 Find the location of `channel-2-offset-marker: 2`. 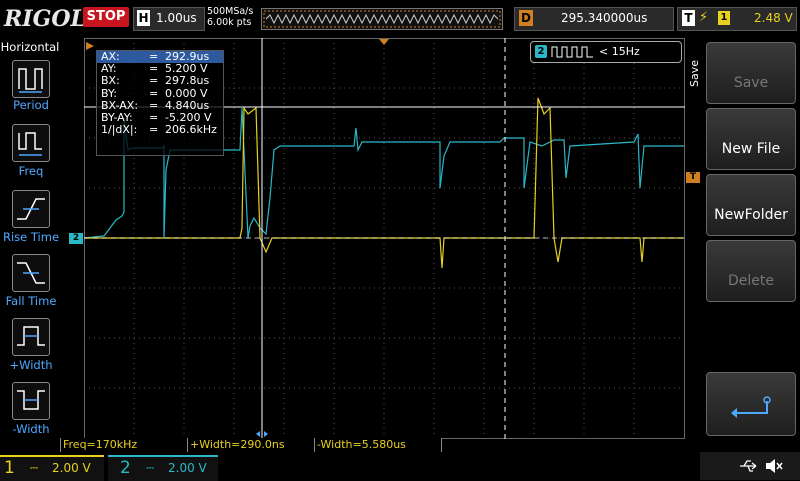

channel-2-offset-marker: 2 is located at coordinates (76, 238).